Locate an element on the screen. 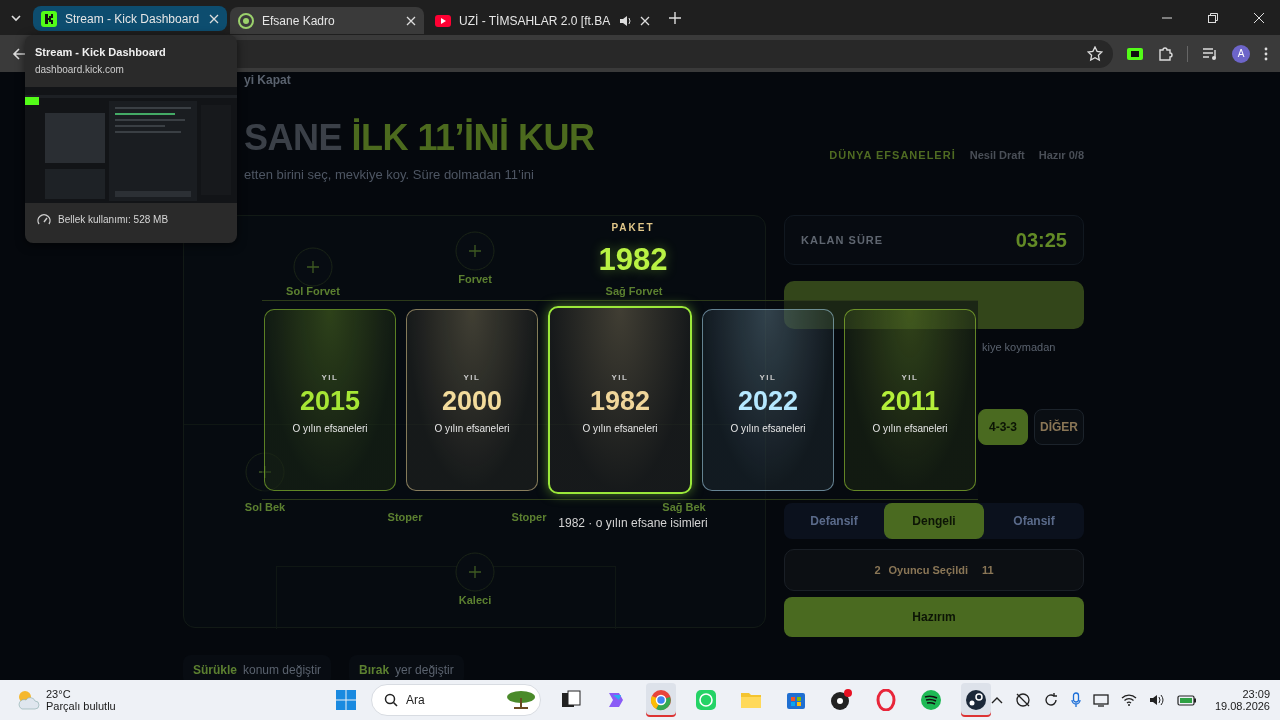  year-card: YIL 2022 O yılın efsaneleri is located at coordinates (768, 400).